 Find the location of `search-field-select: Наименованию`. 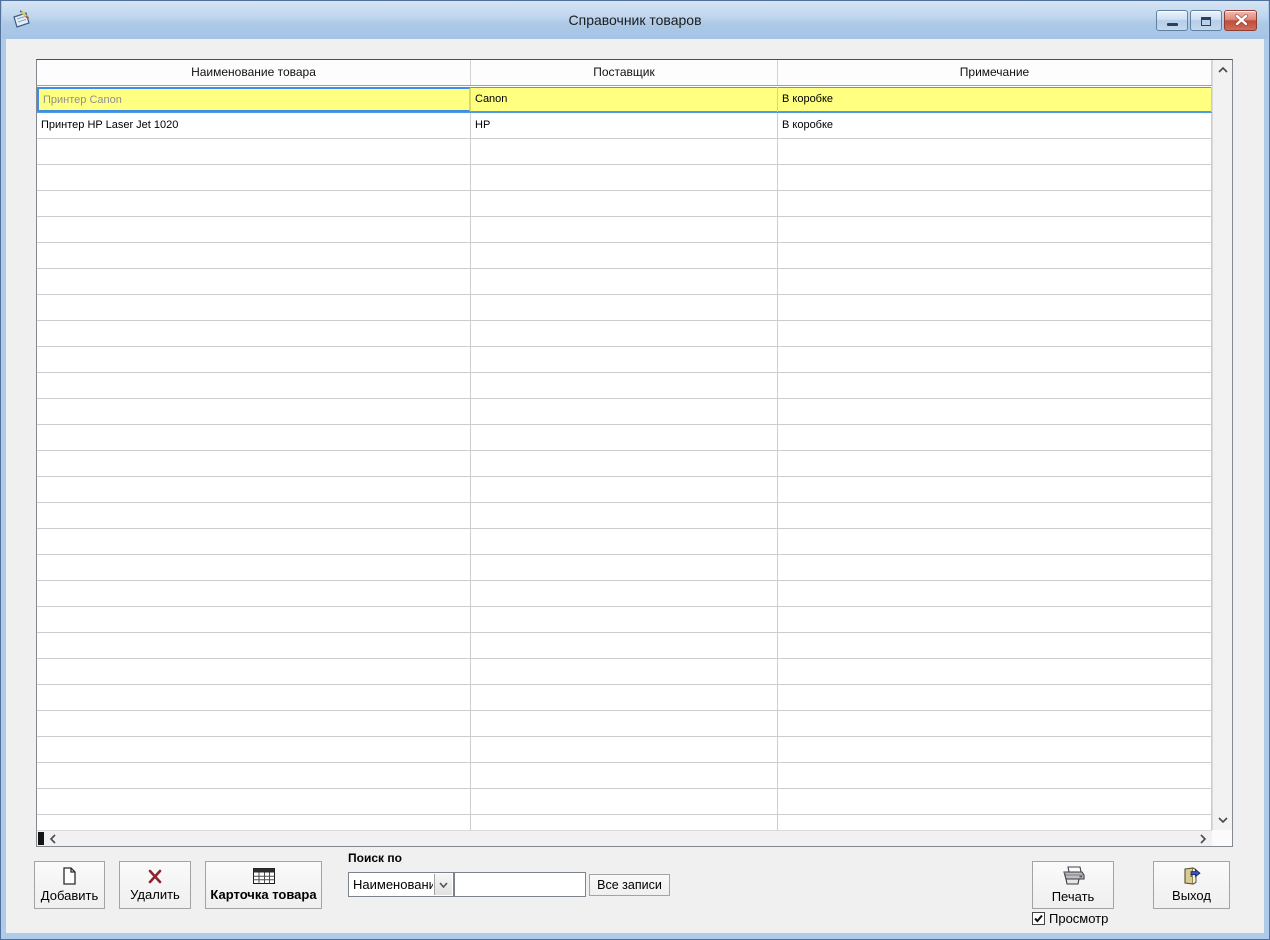

search-field-select: Наименованию is located at coordinates (401, 884).